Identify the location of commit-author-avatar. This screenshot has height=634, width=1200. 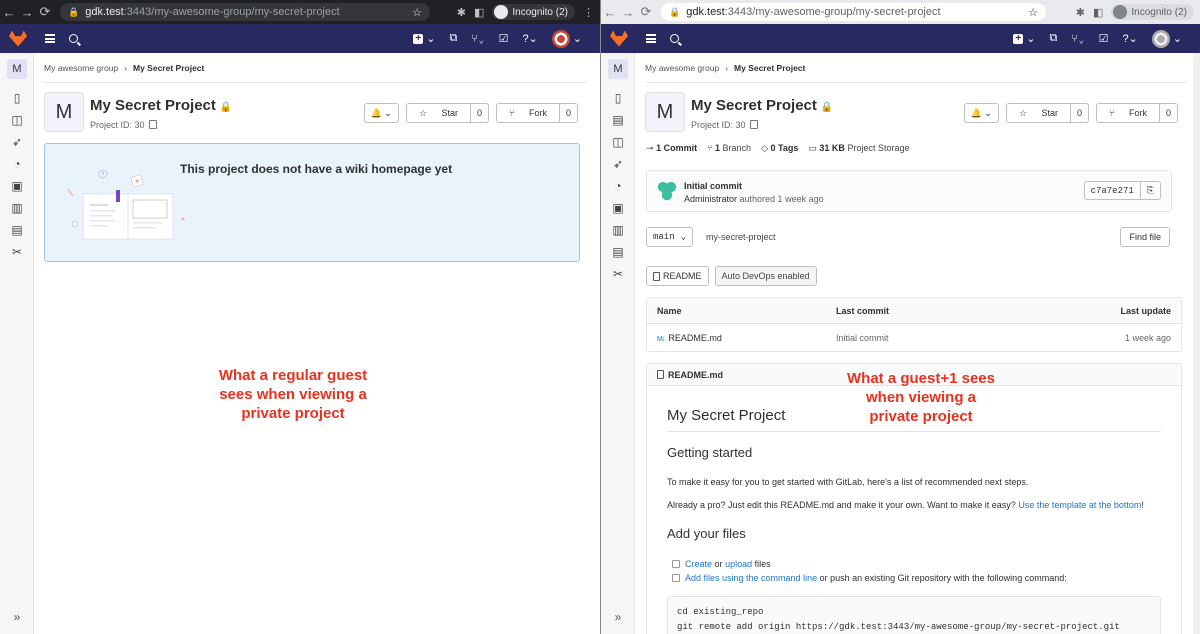
(667, 191).